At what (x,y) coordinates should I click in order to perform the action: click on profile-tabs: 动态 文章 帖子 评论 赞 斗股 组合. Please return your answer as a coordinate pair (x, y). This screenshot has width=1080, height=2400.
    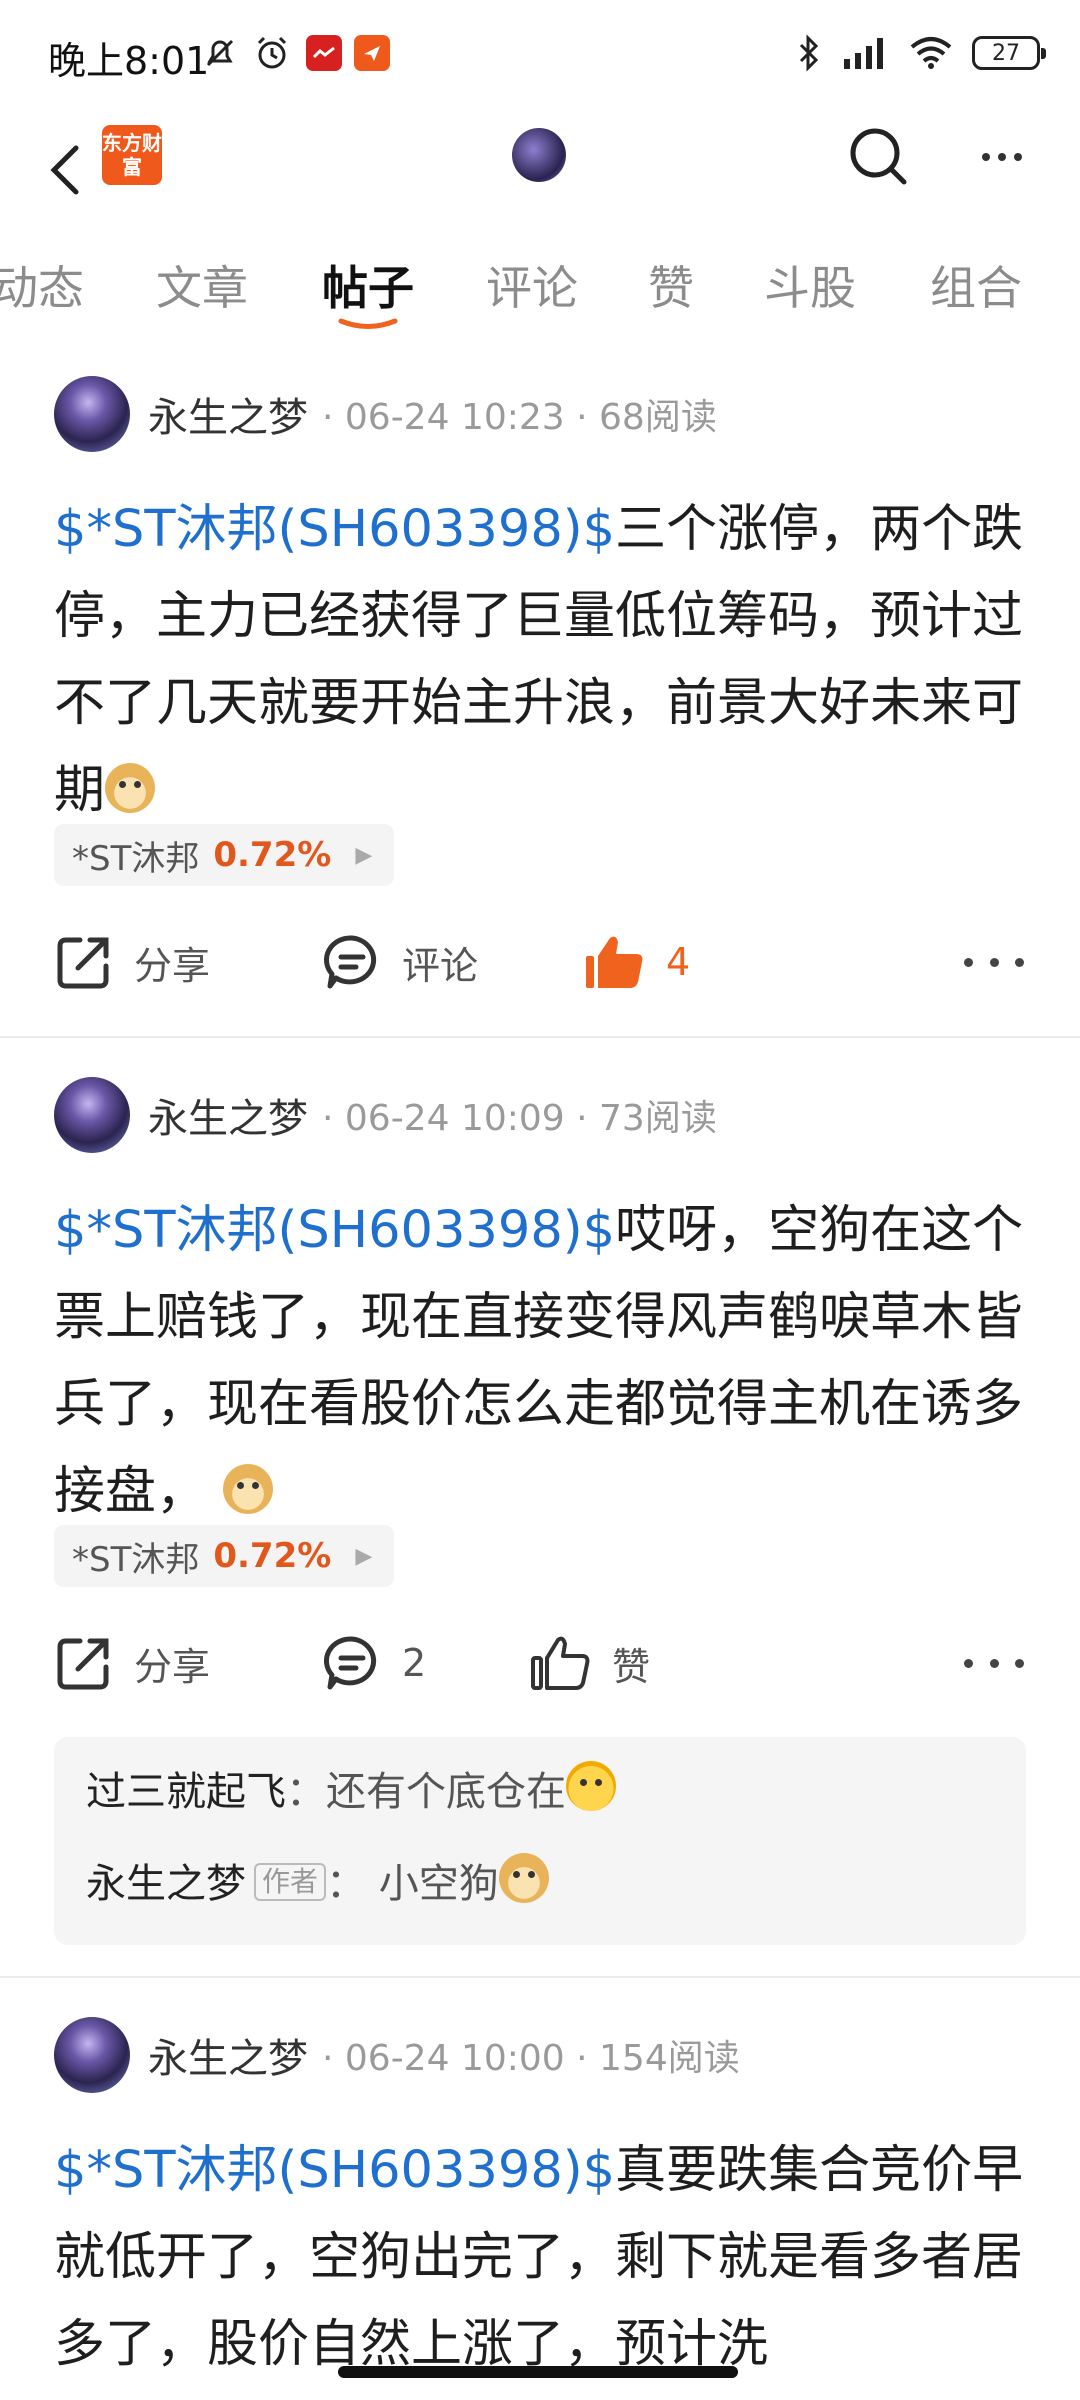
    Looking at the image, I should click on (540, 290).